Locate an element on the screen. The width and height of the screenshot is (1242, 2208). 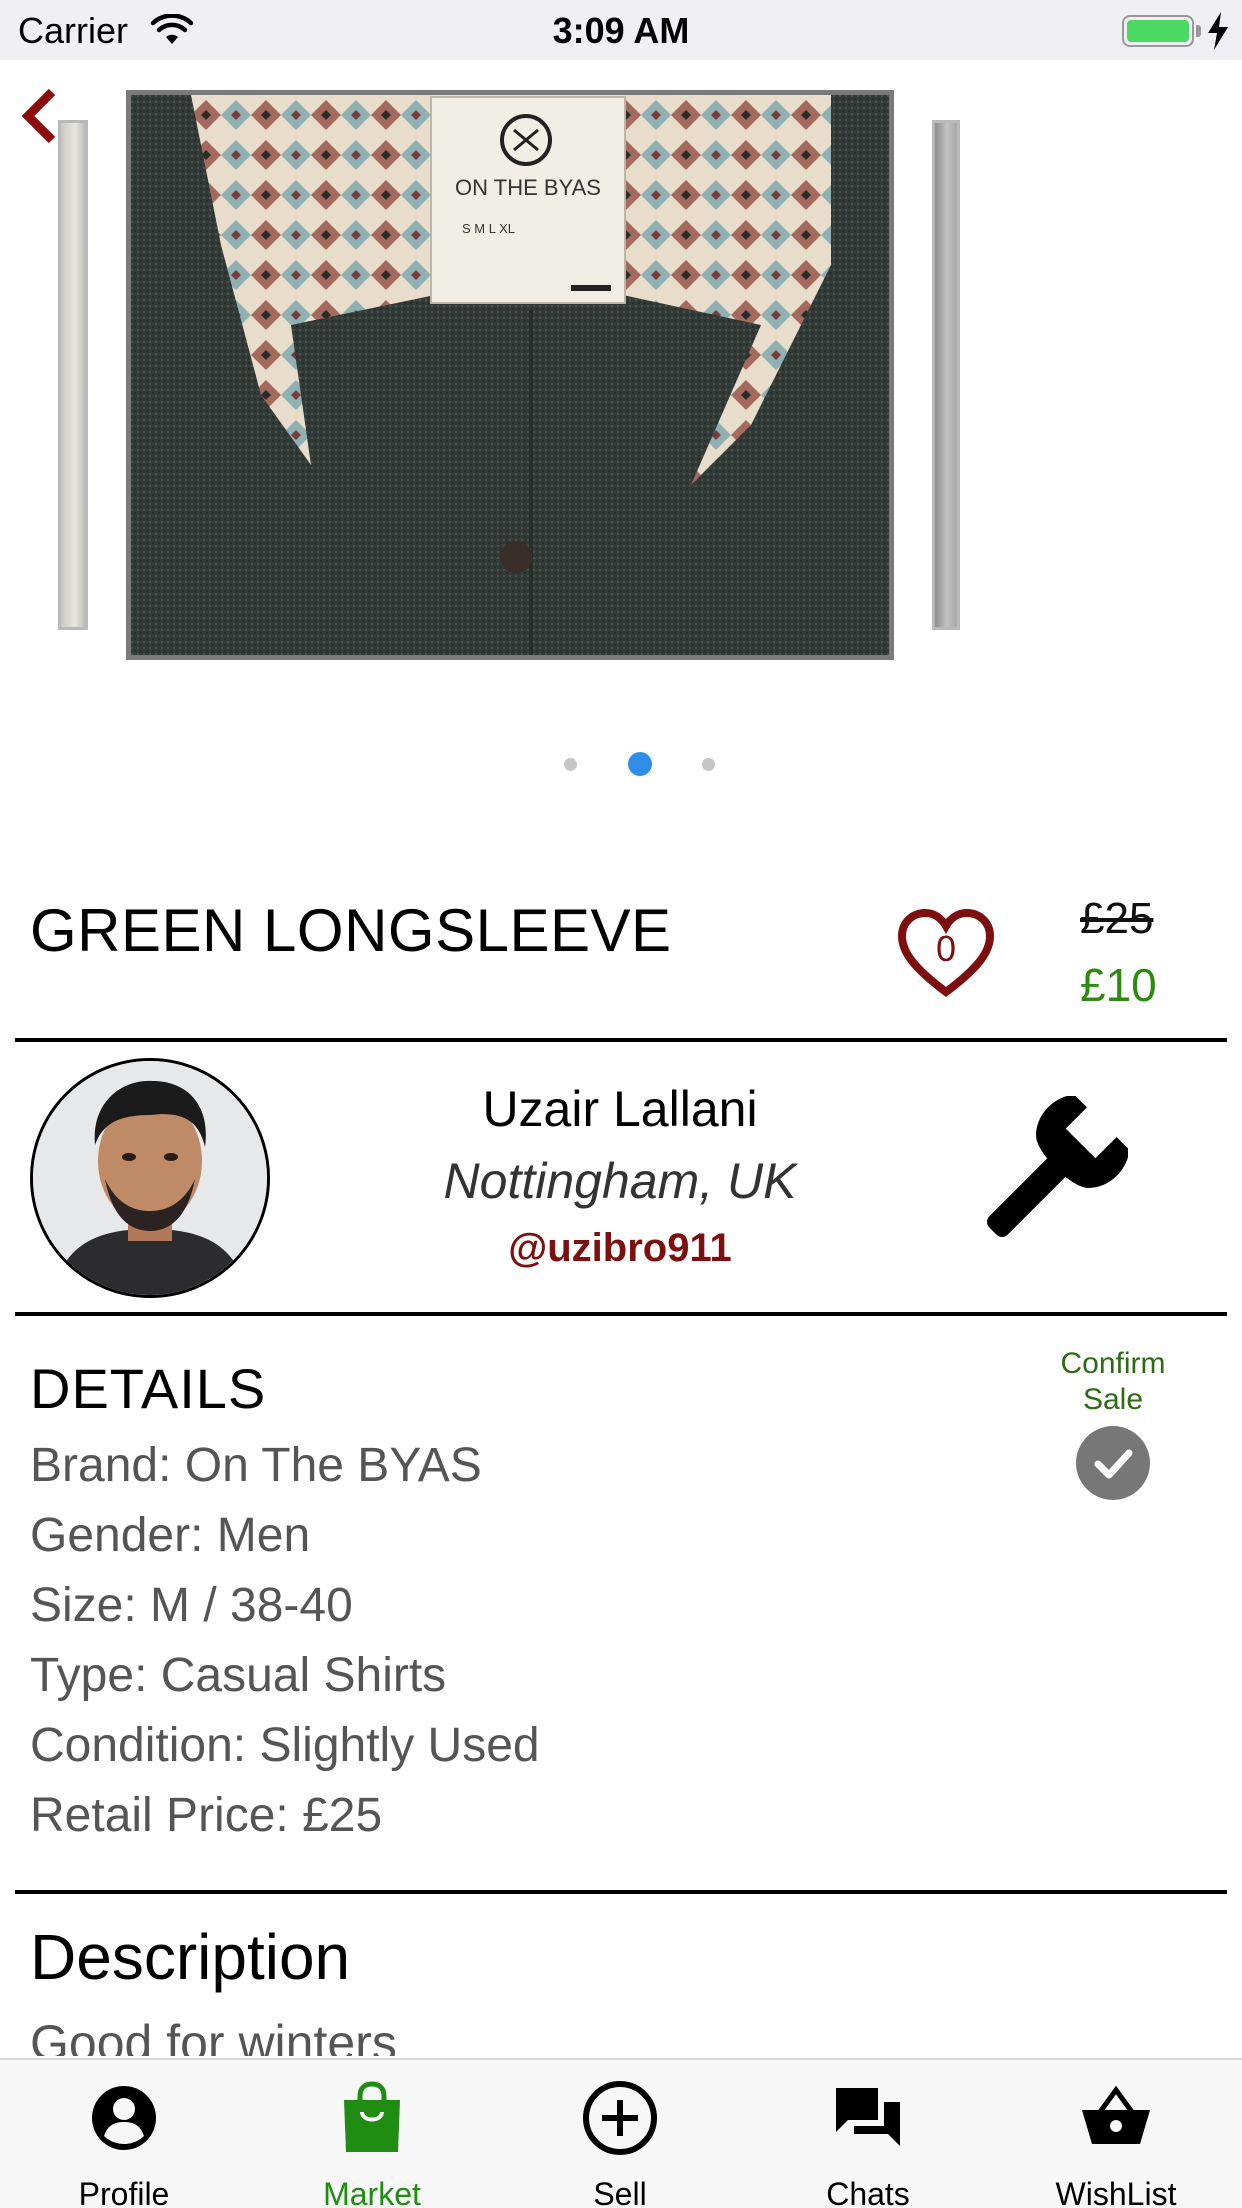
description-heading: Description is located at coordinates (190, 1957).